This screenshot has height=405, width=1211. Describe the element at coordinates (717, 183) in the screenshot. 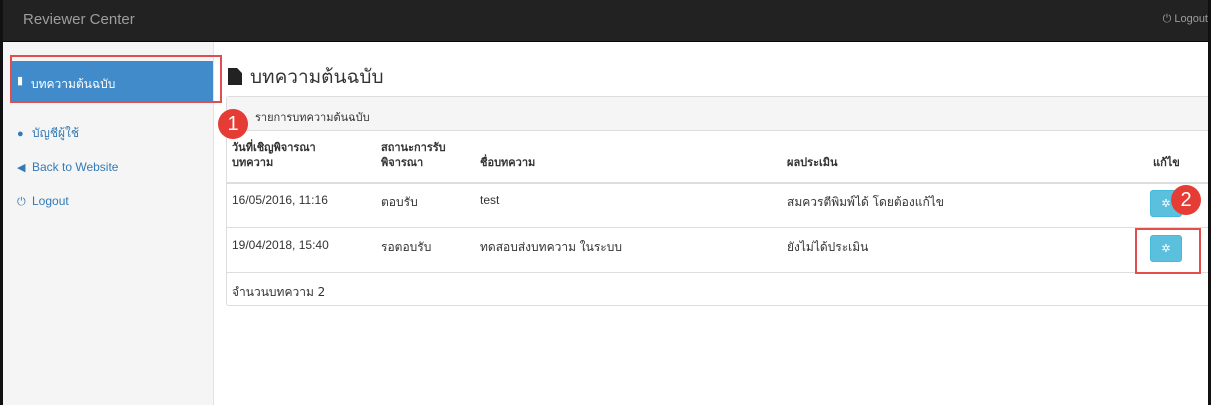

I see `header-divider` at that location.